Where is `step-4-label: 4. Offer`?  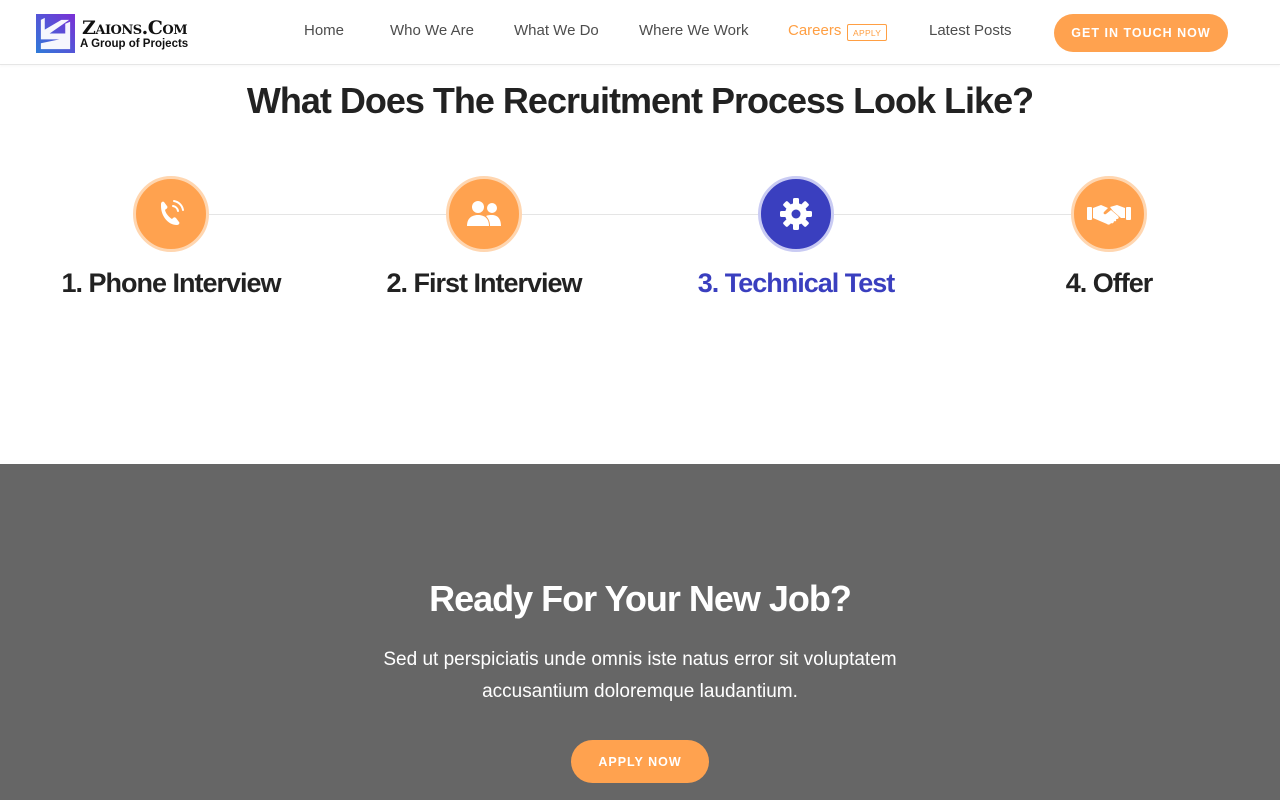
step-4-label: 4. Offer is located at coordinates (1109, 283).